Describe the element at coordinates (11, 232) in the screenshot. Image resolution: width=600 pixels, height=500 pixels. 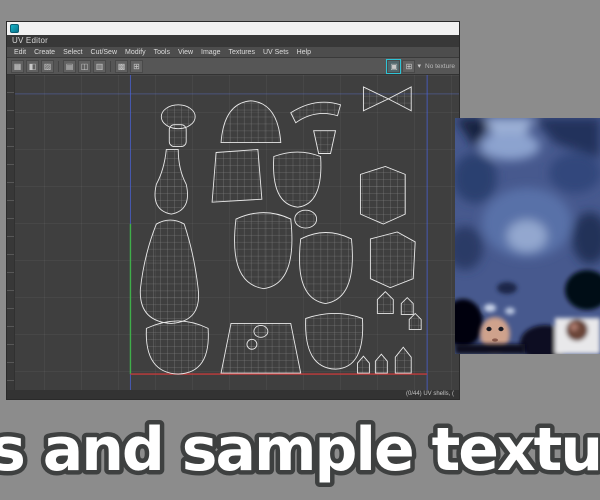
I see `viewport-ruler` at that location.